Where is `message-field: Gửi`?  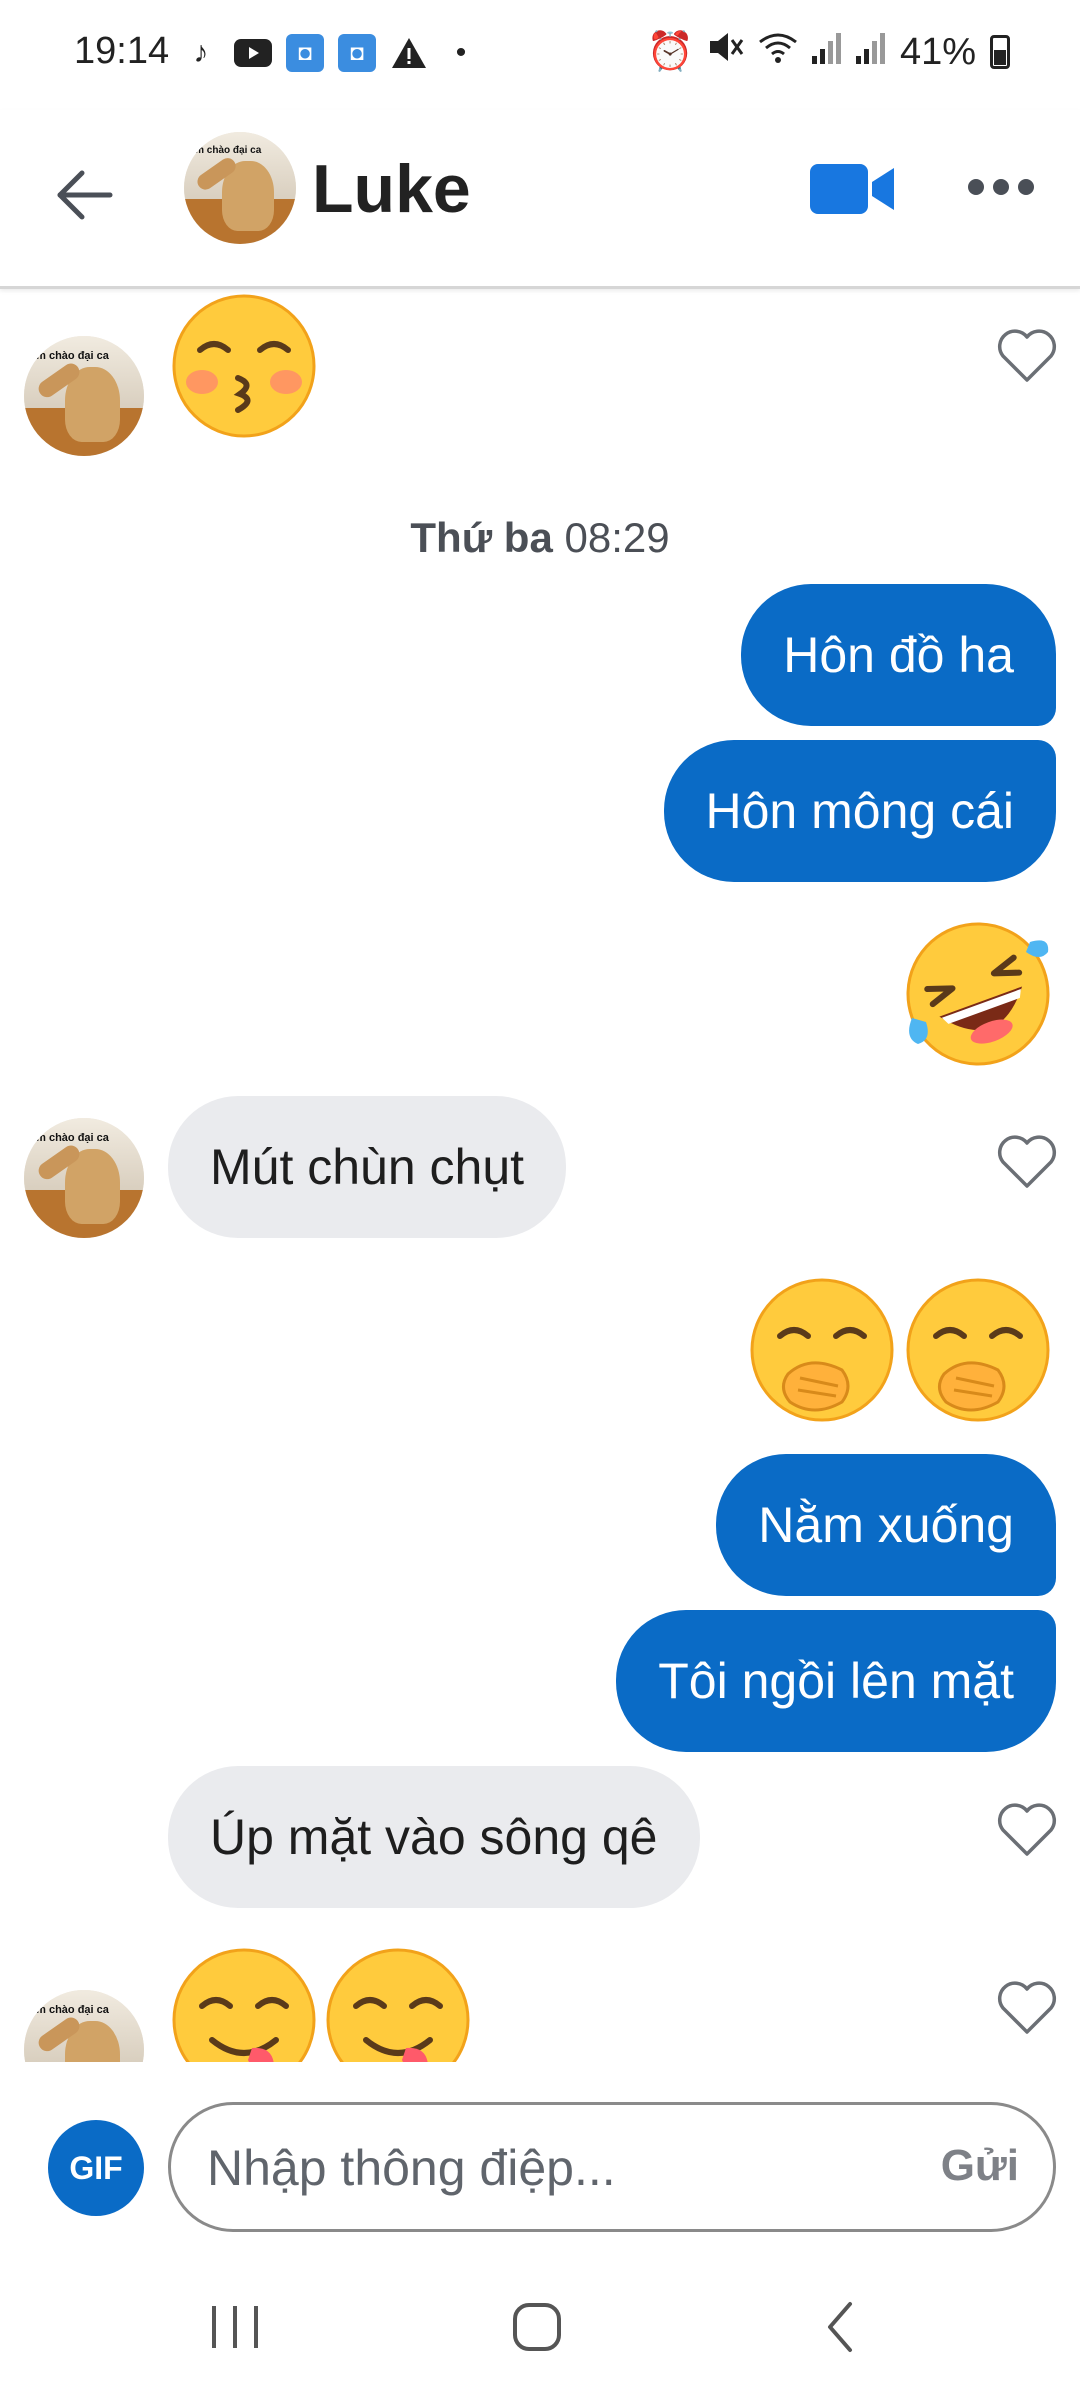
message-field: Gửi is located at coordinates (612, 2167).